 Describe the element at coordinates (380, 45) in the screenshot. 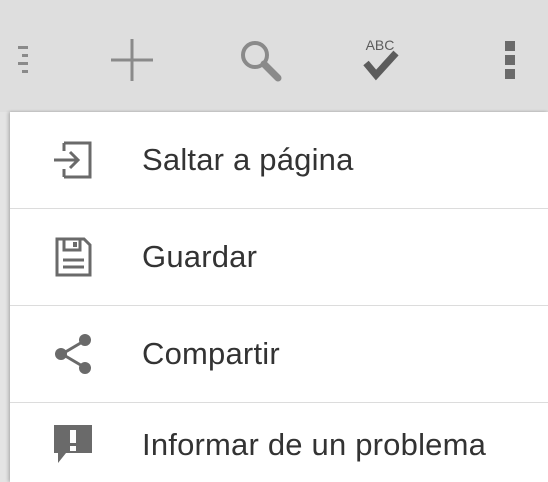

I see `spellcheck-text: ABC` at that location.